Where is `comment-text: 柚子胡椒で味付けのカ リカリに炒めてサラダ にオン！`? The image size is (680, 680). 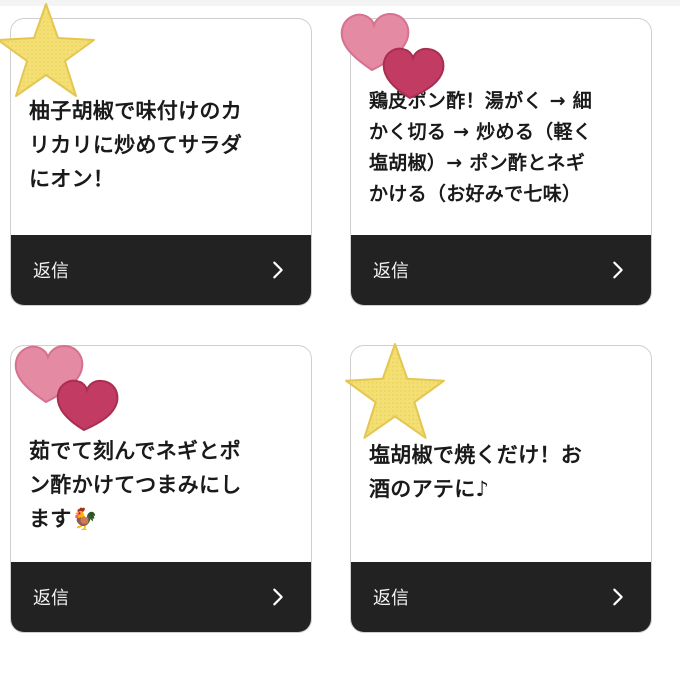 comment-text: 柚子胡椒で味付けのカ リカリに炒めてサラダ にオン！ is located at coordinates (135, 145).